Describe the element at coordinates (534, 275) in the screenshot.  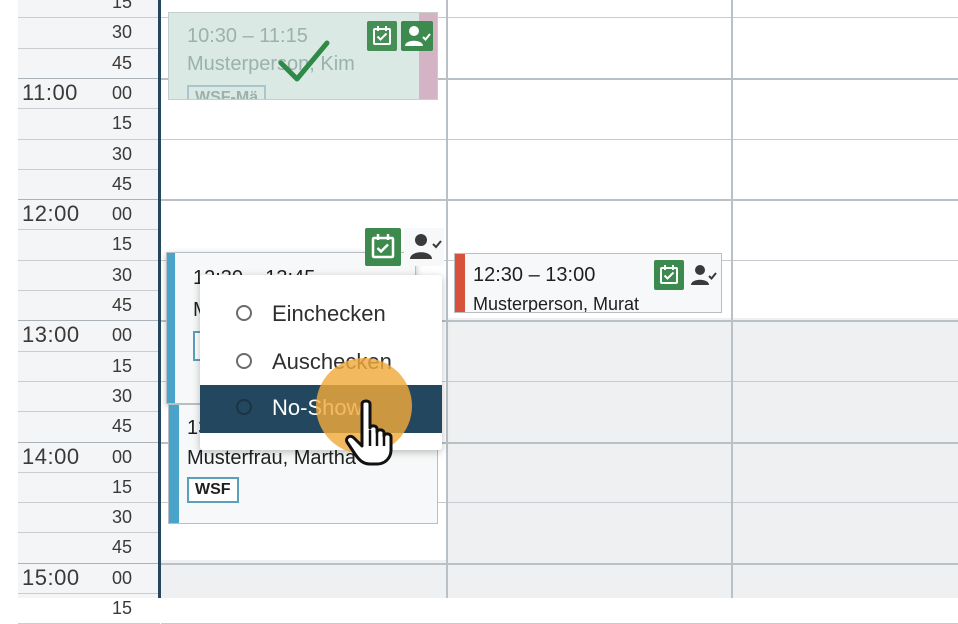
I see `appointment-time: 12:30 – 13:00` at that location.